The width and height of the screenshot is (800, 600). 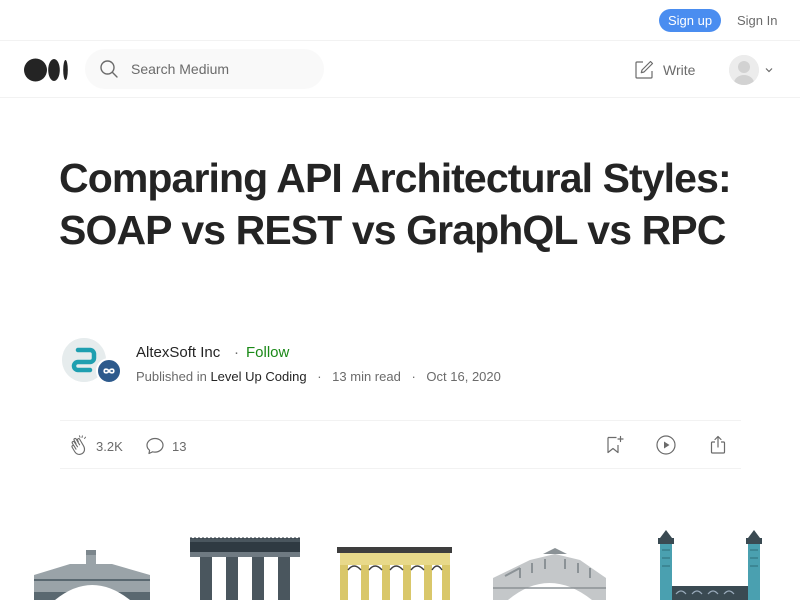 What do you see at coordinates (614, 445) in the screenshot?
I see `bookmark-icon` at bounding box center [614, 445].